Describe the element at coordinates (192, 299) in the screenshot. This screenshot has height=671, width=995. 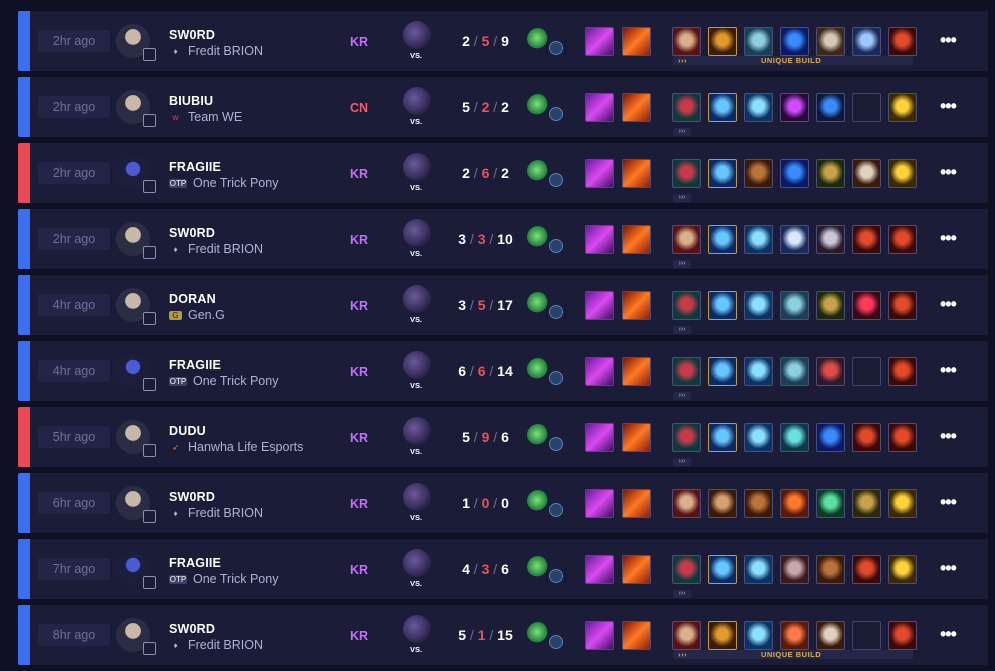
I see `player-name: DORAN` at that location.